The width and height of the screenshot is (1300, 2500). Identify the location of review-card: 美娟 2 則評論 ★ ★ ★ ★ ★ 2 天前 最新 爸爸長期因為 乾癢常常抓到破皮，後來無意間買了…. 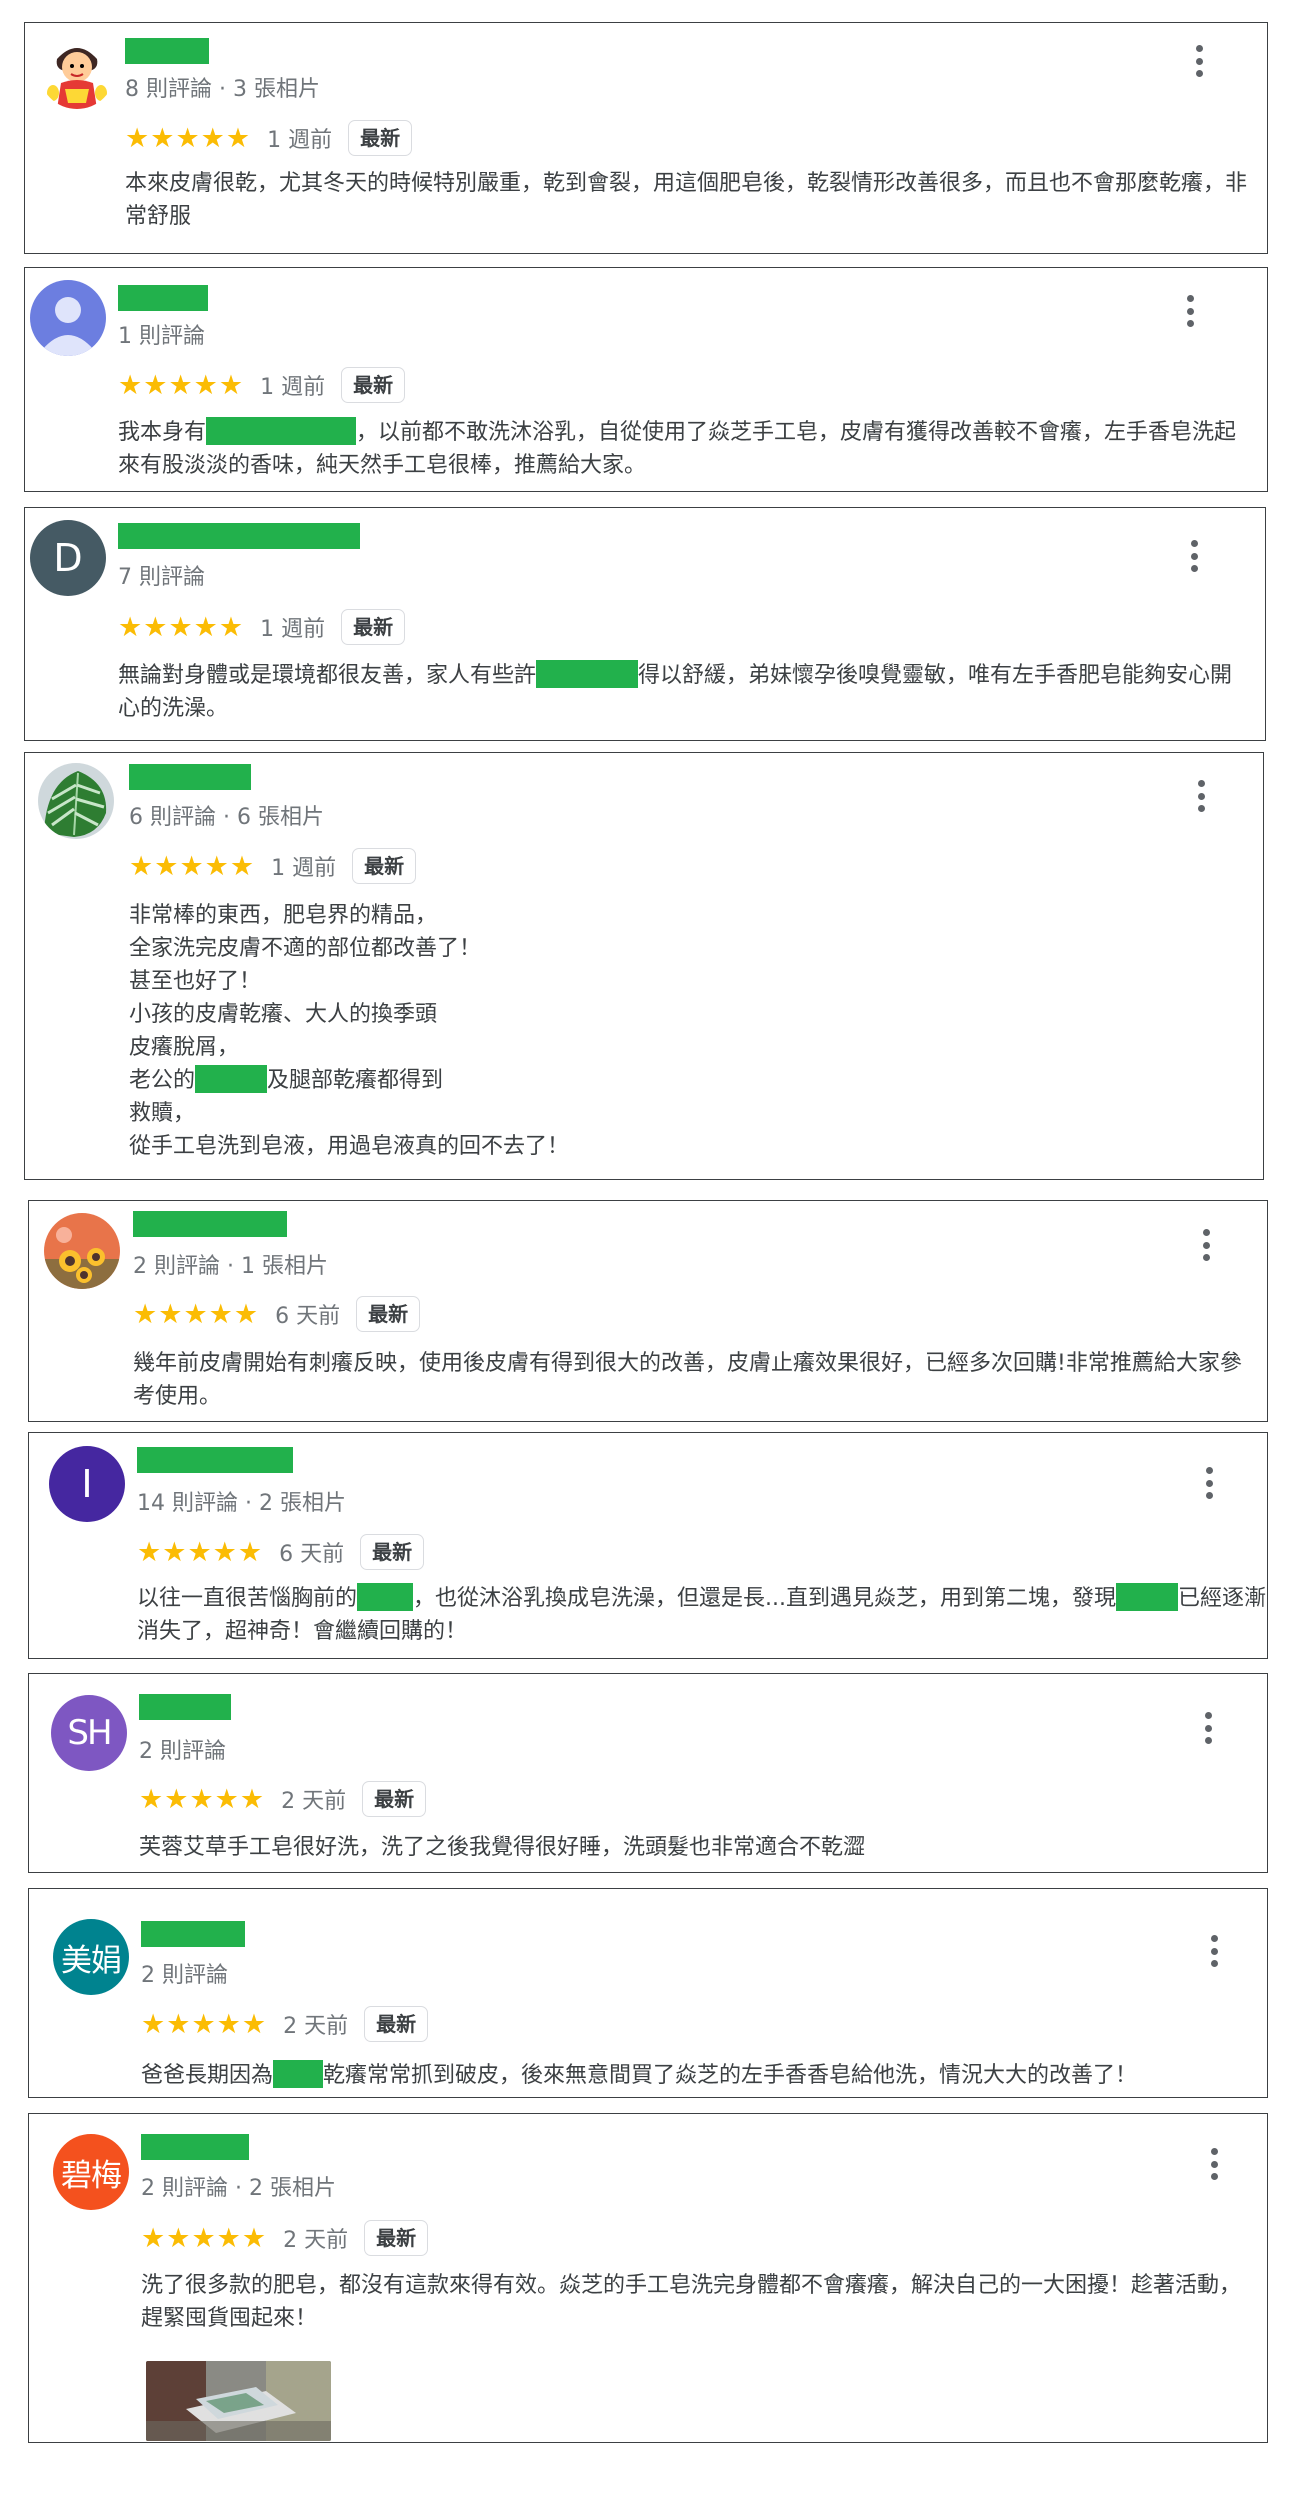
(648, 1993).